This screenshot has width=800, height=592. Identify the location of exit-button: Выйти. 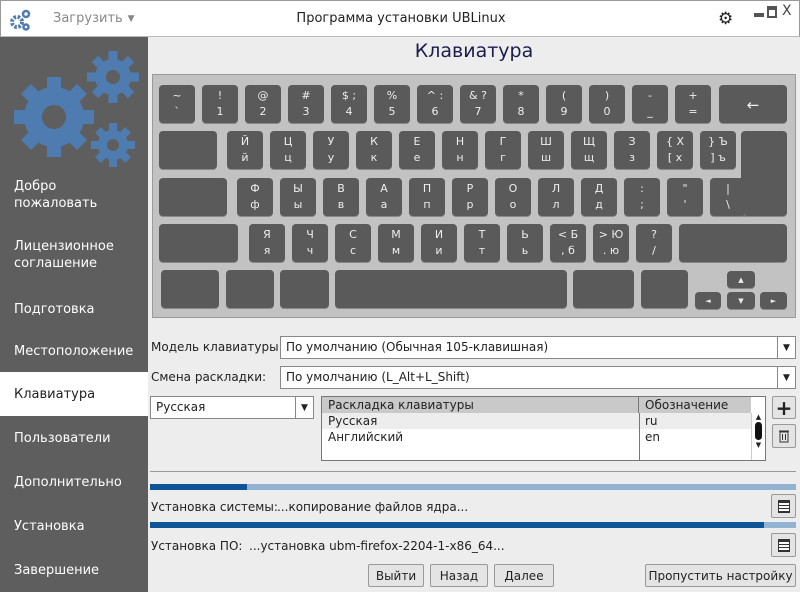
(396, 575).